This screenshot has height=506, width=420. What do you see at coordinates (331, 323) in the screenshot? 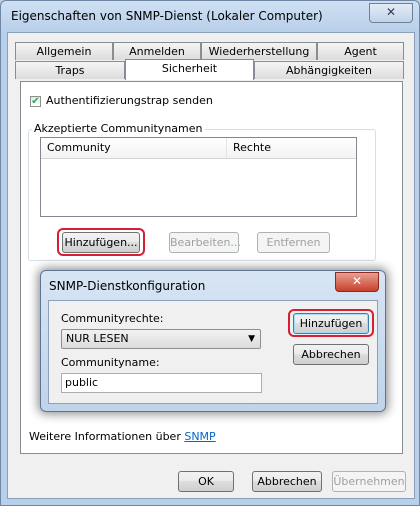
I see `dialog-add-button: Hinzufügen` at bounding box center [331, 323].